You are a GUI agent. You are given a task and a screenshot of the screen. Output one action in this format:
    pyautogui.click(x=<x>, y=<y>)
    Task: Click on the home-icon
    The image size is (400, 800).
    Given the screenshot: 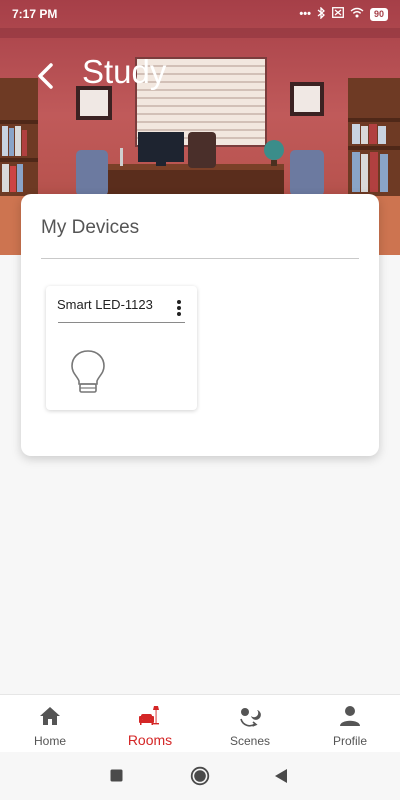 What is the action you would take?
    pyautogui.click(x=50, y=716)
    